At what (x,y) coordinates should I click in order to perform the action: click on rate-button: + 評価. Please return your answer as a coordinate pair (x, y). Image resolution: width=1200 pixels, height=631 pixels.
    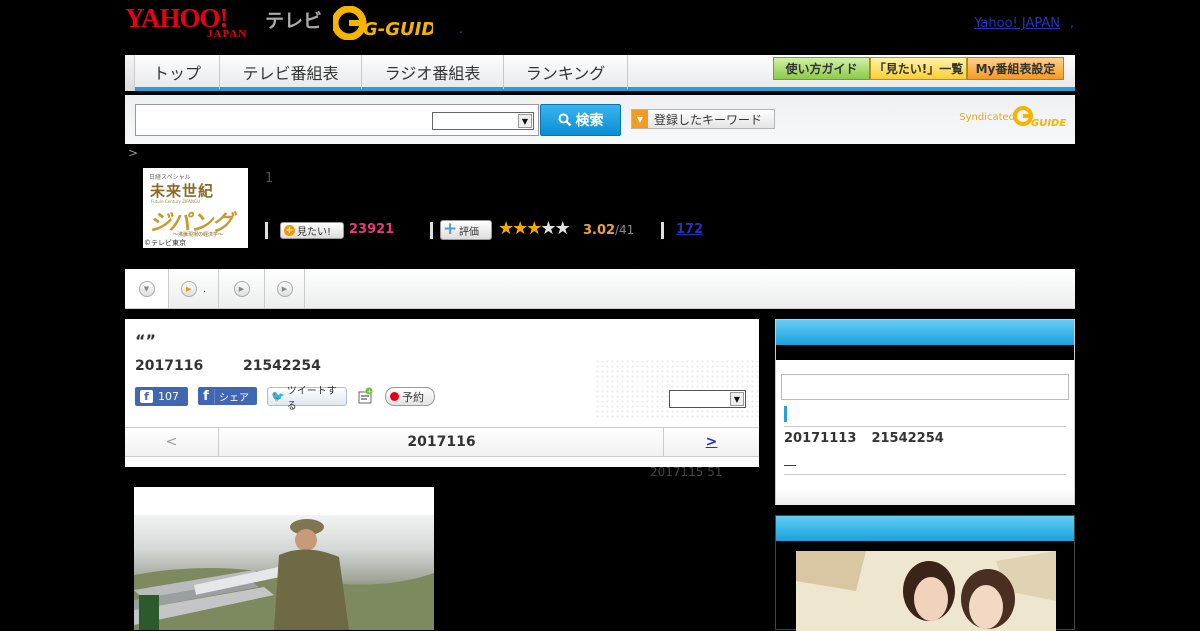
    Looking at the image, I should click on (466, 230).